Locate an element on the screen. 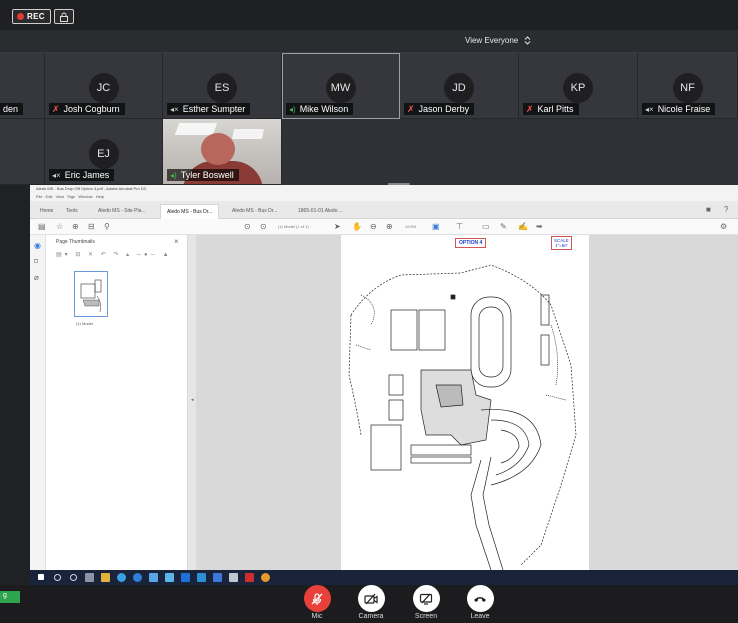 This screenshot has width=738, height=623. previous-page-icon: ⊙ is located at coordinates (247, 227).